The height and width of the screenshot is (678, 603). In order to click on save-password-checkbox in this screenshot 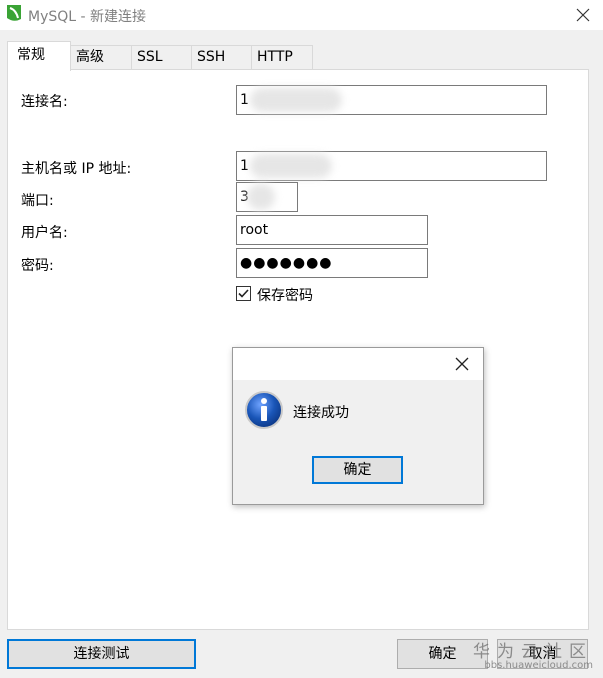, I will do `click(243, 293)`.